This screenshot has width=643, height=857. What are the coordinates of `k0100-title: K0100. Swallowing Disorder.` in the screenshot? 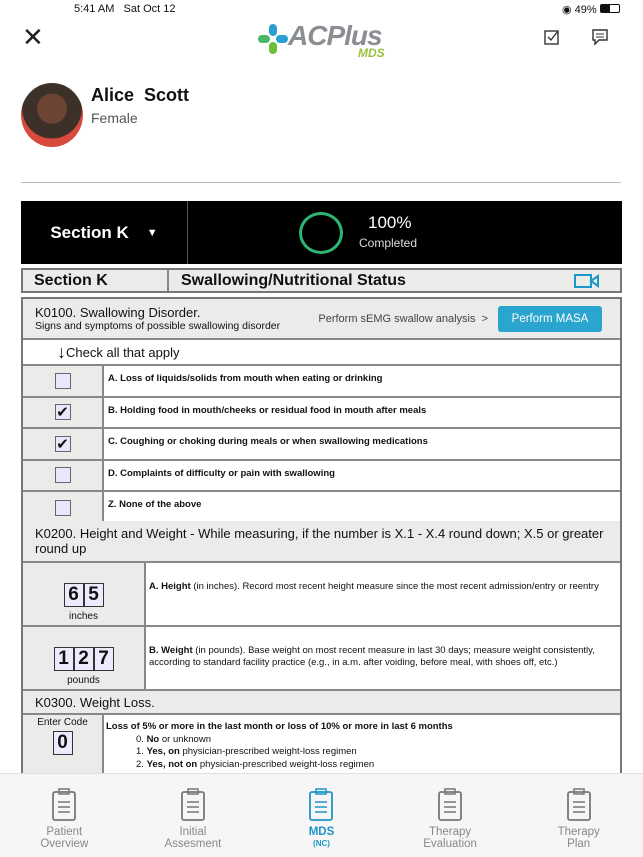 It's located at (118, 312).